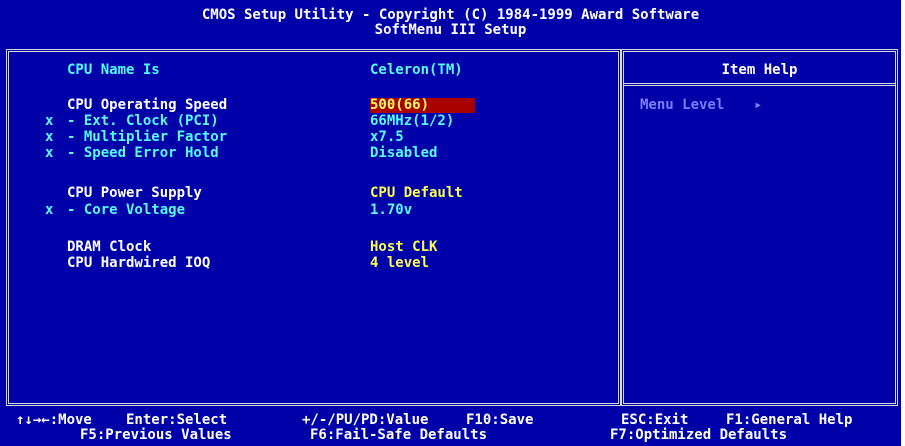 The width and height of the screenshot is (905, 446). Describe the element at coordinates (109, 247) in the screenshot. I see `dram-clock-label: DRAM Clock` at that location.